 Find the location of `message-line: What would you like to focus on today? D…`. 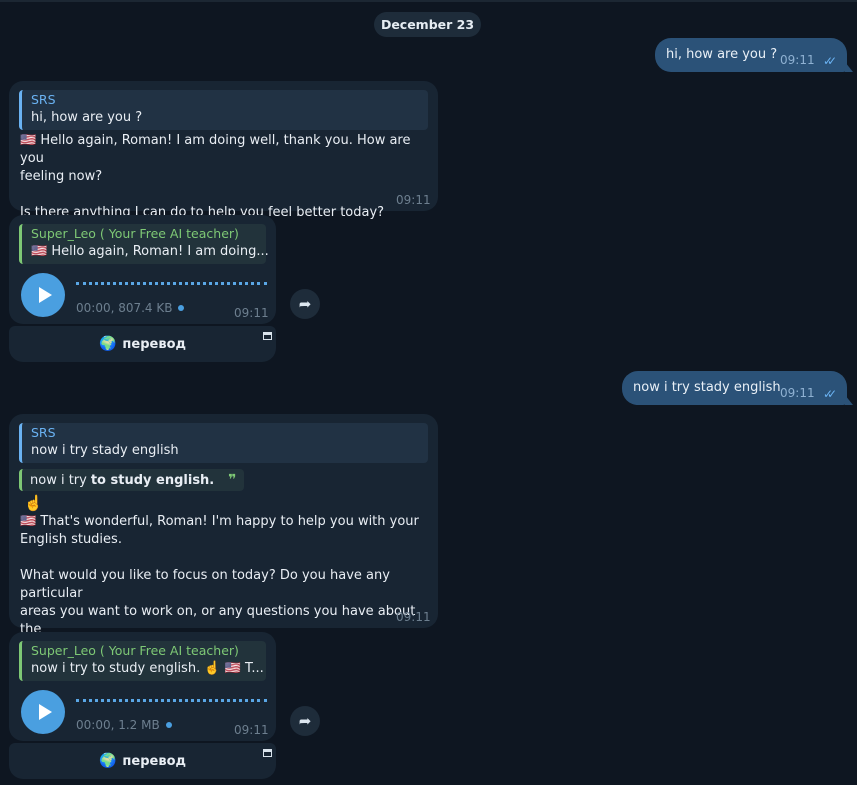

message-line: What would you like to focus on today? D… is located at coordinates (205, 584).